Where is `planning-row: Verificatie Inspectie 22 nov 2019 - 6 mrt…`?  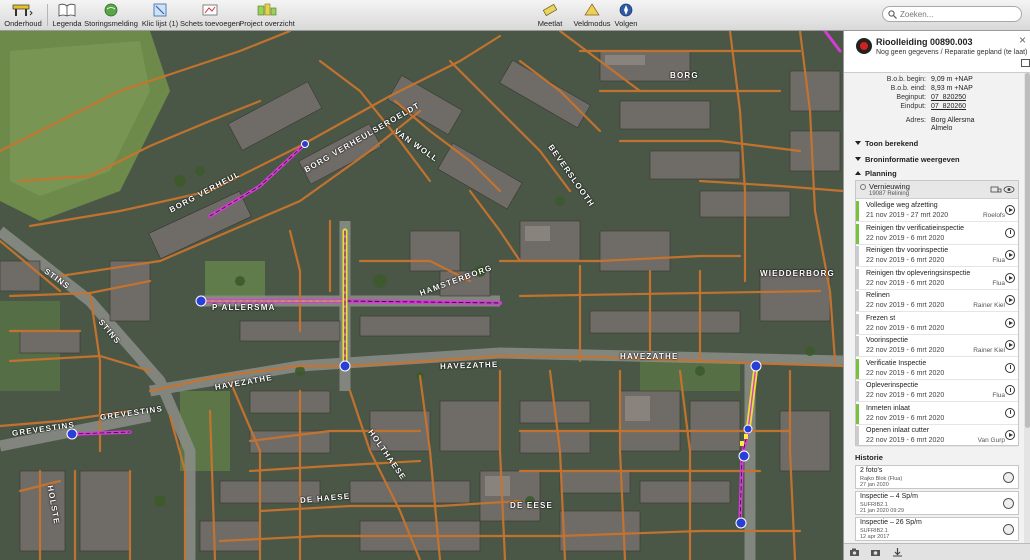 planning-row: Verificatie Inspectie 22 nov 2019 - 6 mrt… is located at coordinates (937, 369).